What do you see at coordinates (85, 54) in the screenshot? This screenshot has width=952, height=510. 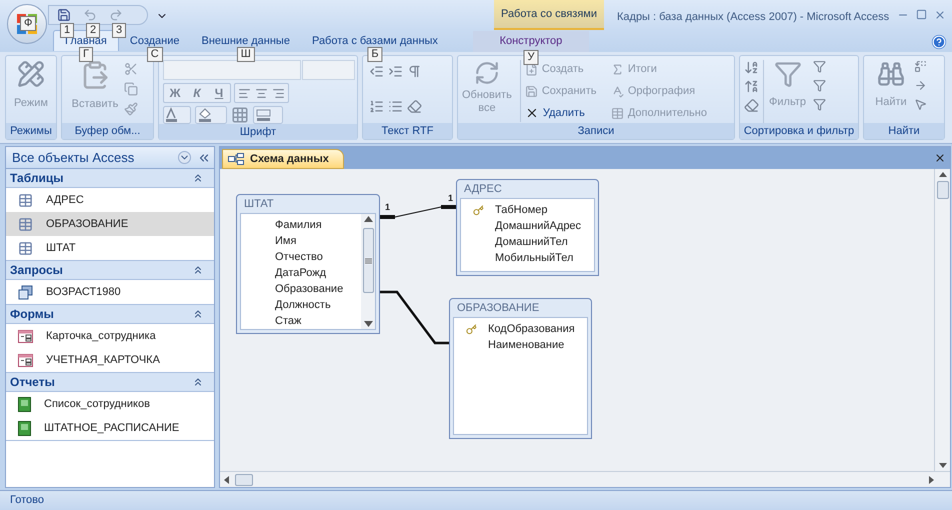 I see `keytip: Г` at bounding box center [85, 54].